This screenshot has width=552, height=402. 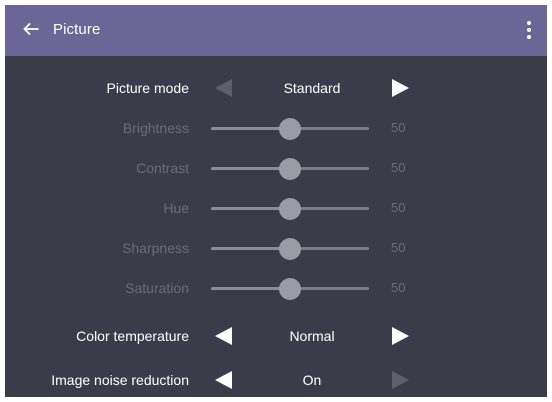 I want to click on sharpness-row: Sharpness 50, so click(x=276, y=248).